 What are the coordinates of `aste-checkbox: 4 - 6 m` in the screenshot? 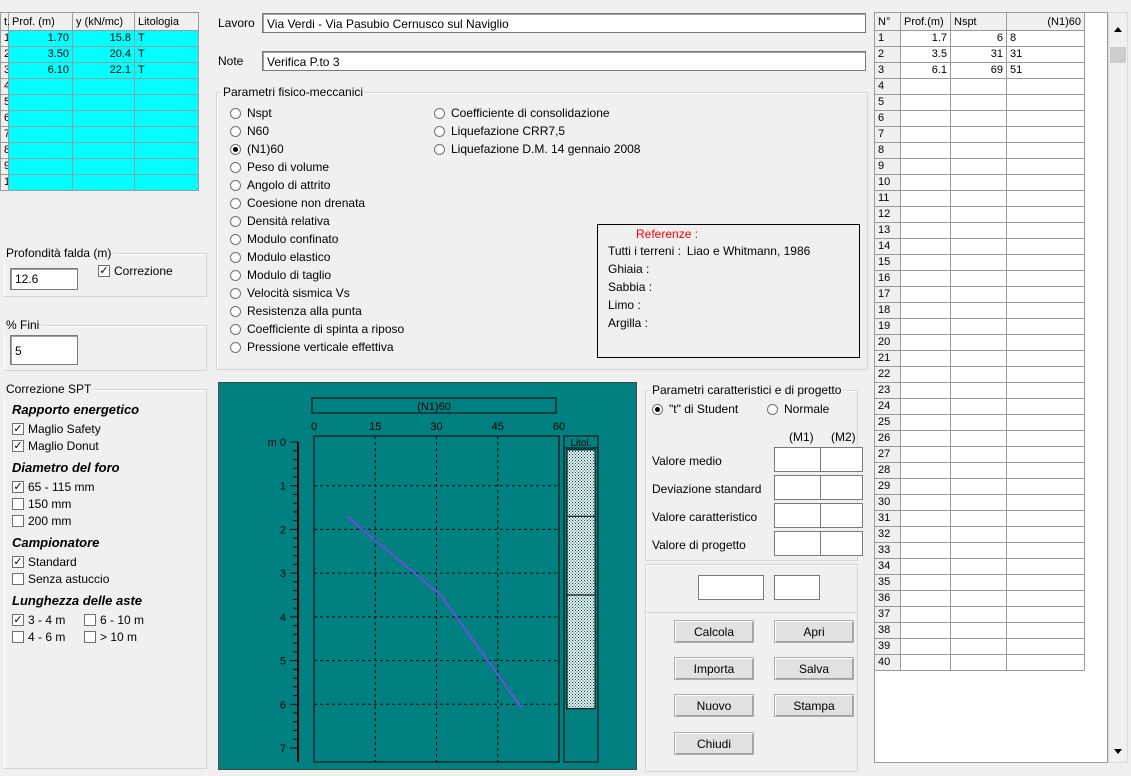 It's located at (48, 636).